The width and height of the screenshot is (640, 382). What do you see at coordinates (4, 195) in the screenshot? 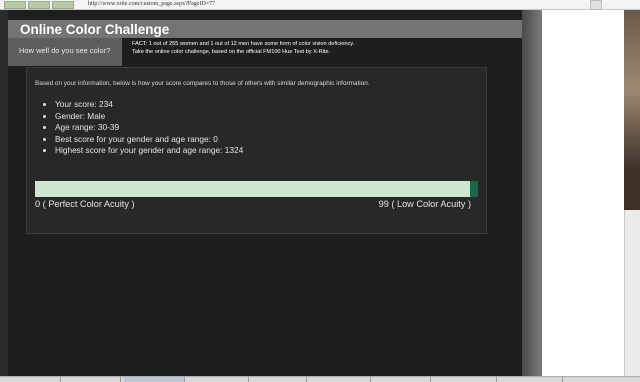
I see `left-page-edge` at bounding box center [4, 195].